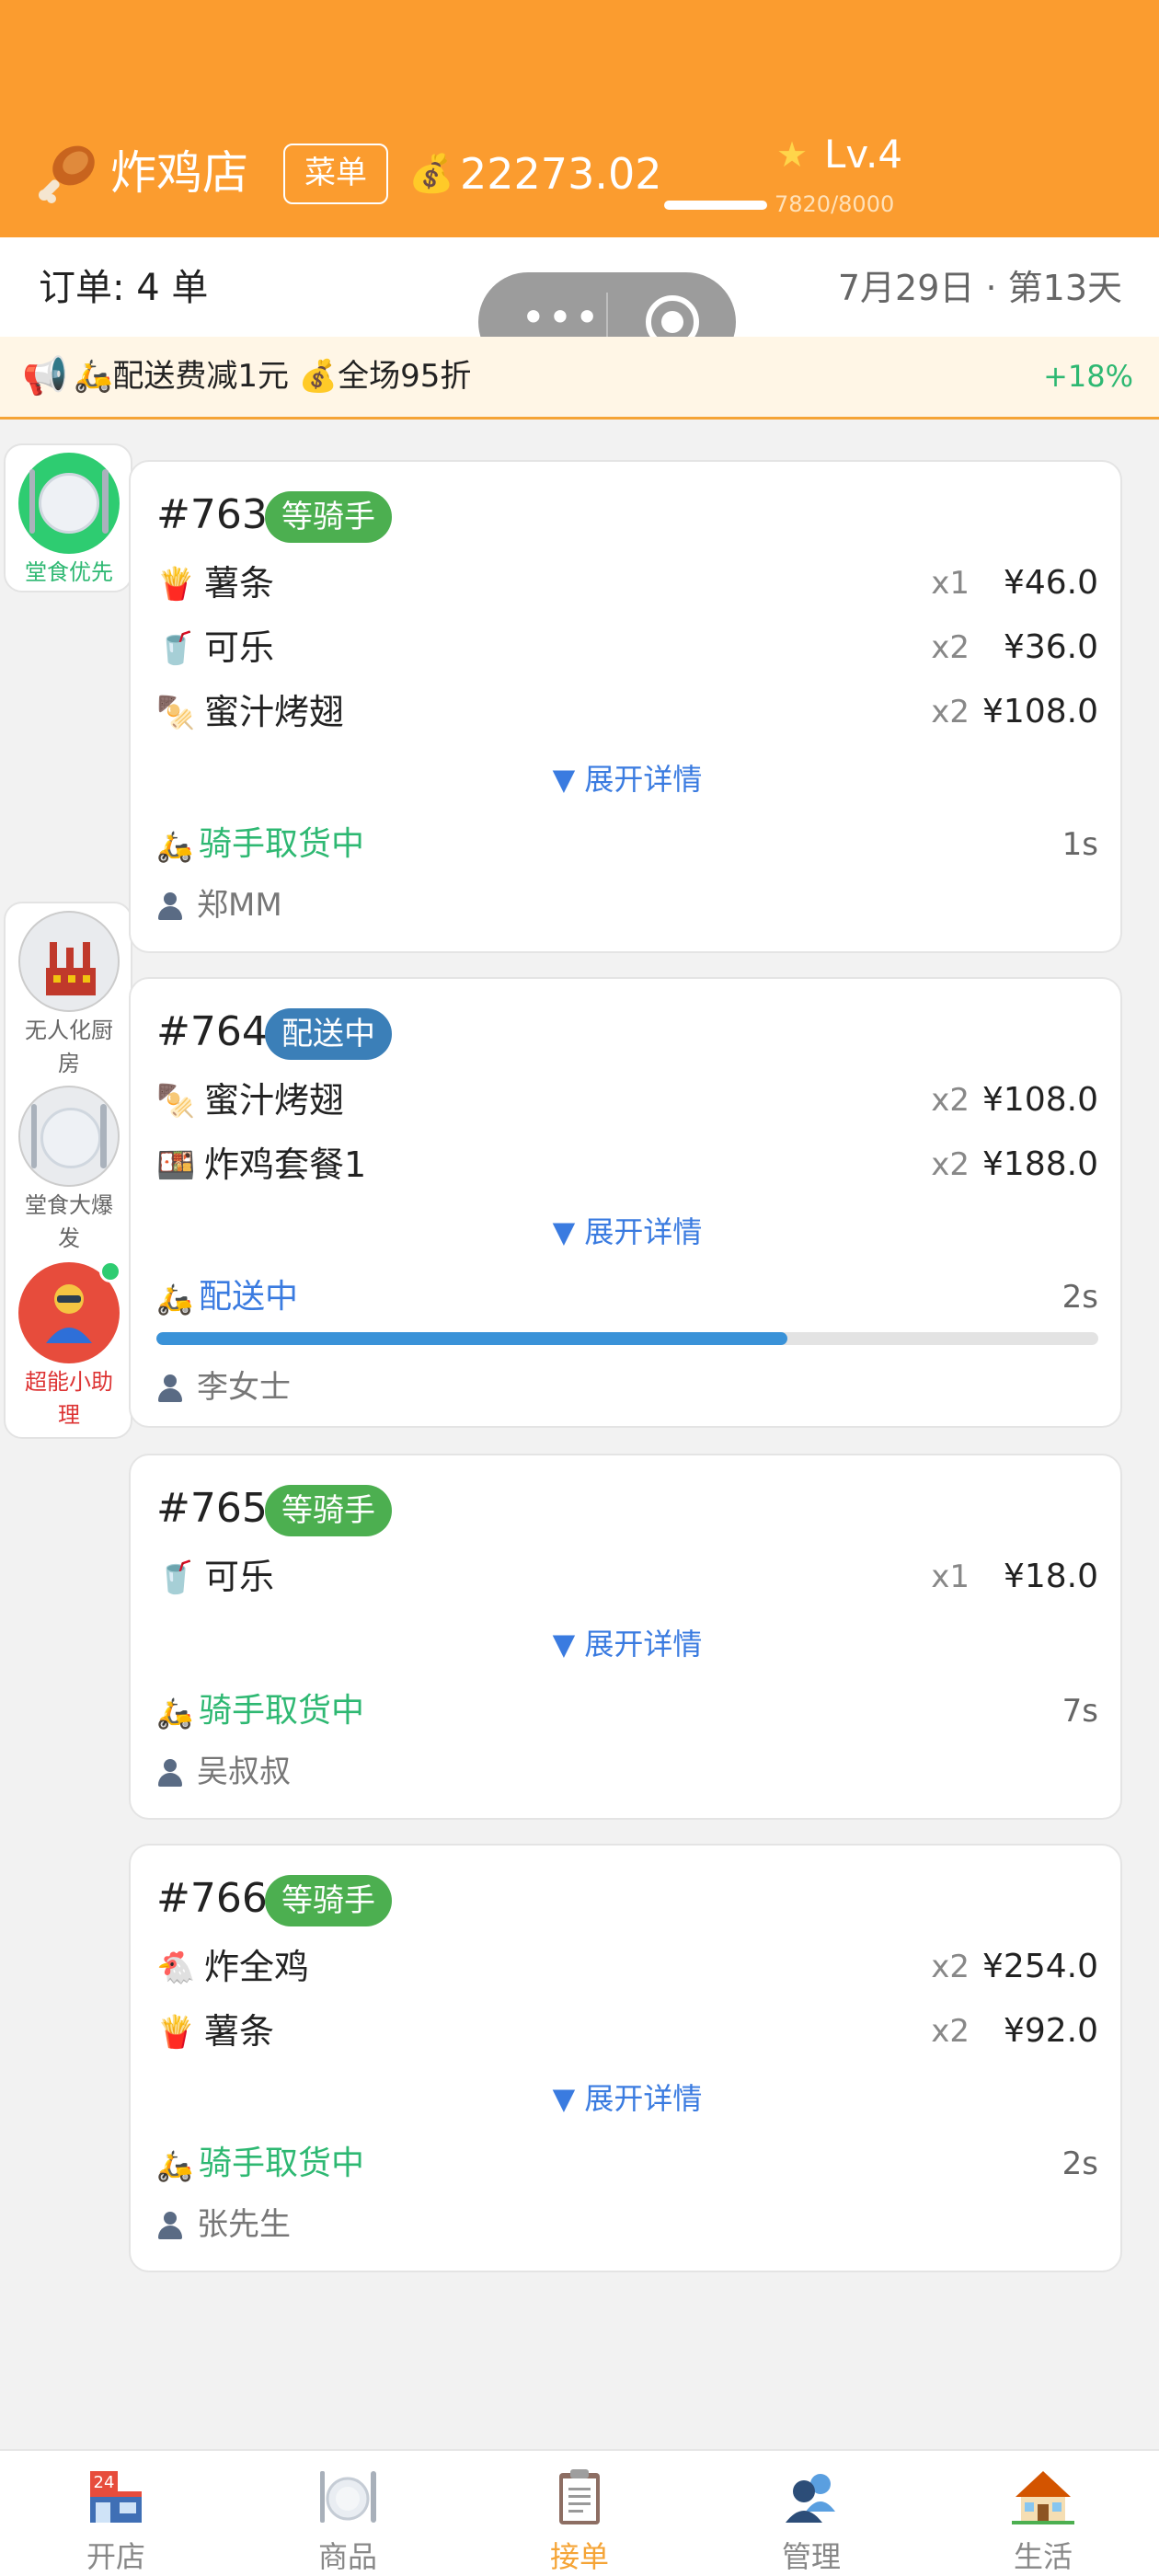 This screenshot has height=2576, width=1159. I want to click on xp-progress-bar, so click(715, 205).